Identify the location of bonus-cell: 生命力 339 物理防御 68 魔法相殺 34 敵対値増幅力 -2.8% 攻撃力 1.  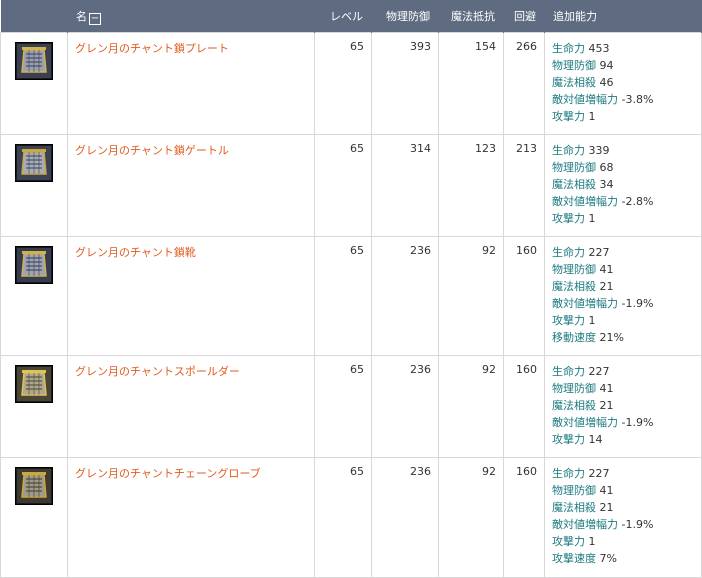
(623, 185).